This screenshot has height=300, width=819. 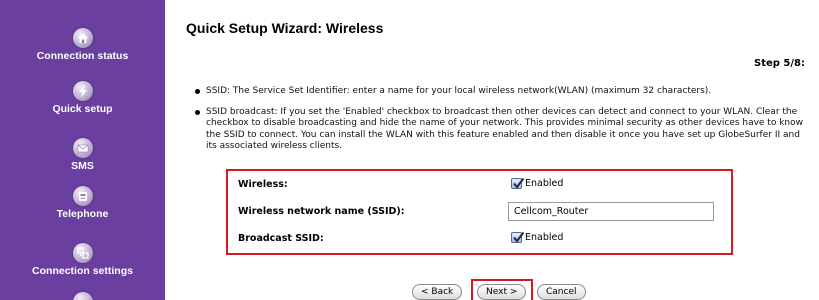 I want to click on sidebar-item-label: Connection settings, so click(x=82, y=271).